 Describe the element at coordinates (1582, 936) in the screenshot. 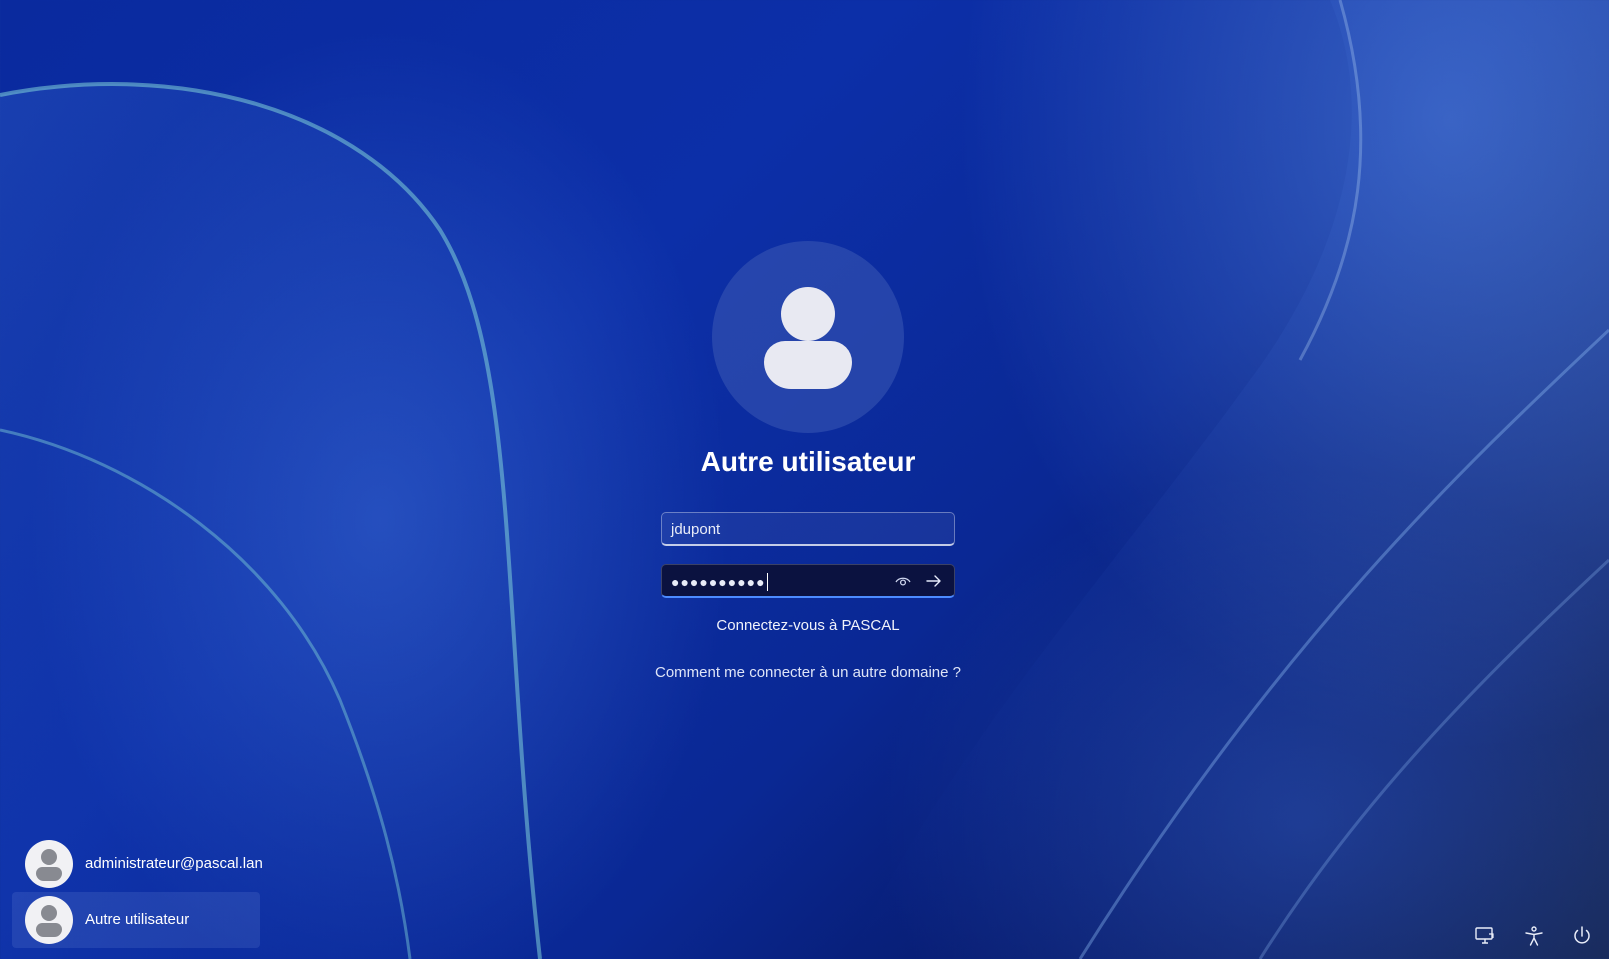

I see `power-icon` at that location.